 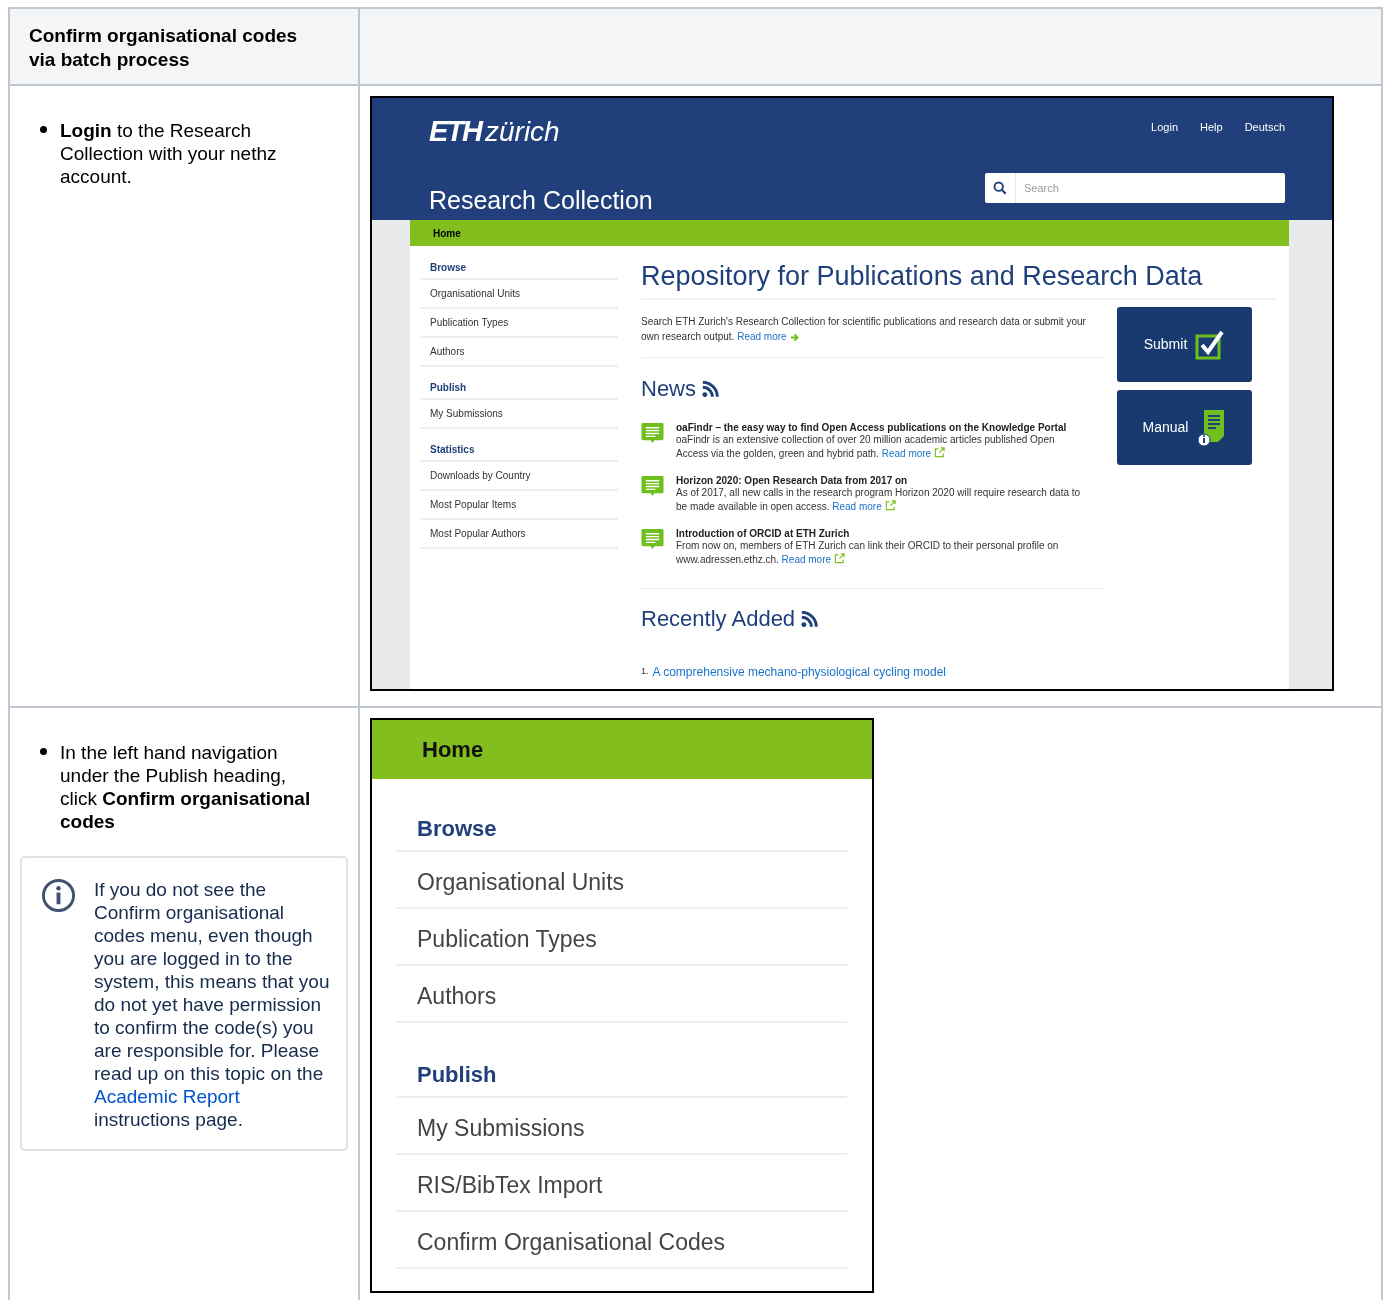 What do you see at coordinates (1264, 127) in the screenshot?
I see `nav-link: Deutsch` at bounding box center [1264, 127].